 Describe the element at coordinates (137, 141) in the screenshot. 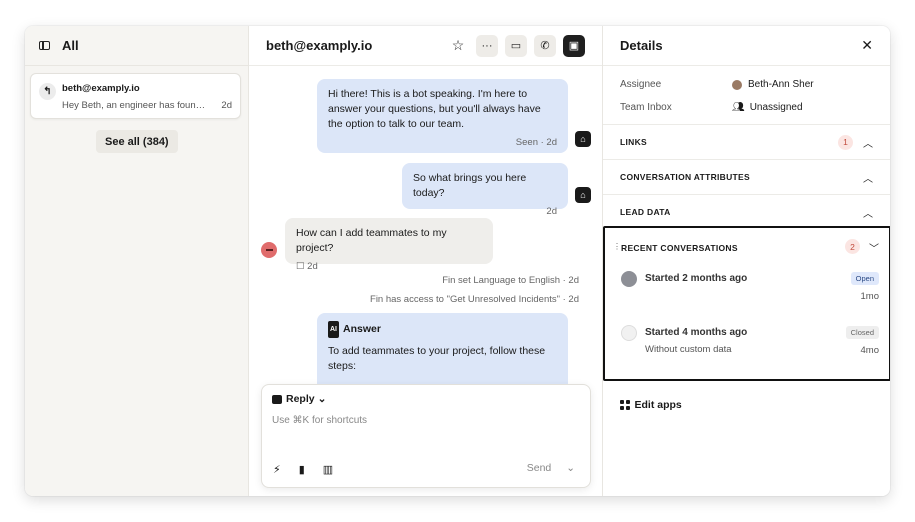

I see `see-all-button: See all (384)` at that location.